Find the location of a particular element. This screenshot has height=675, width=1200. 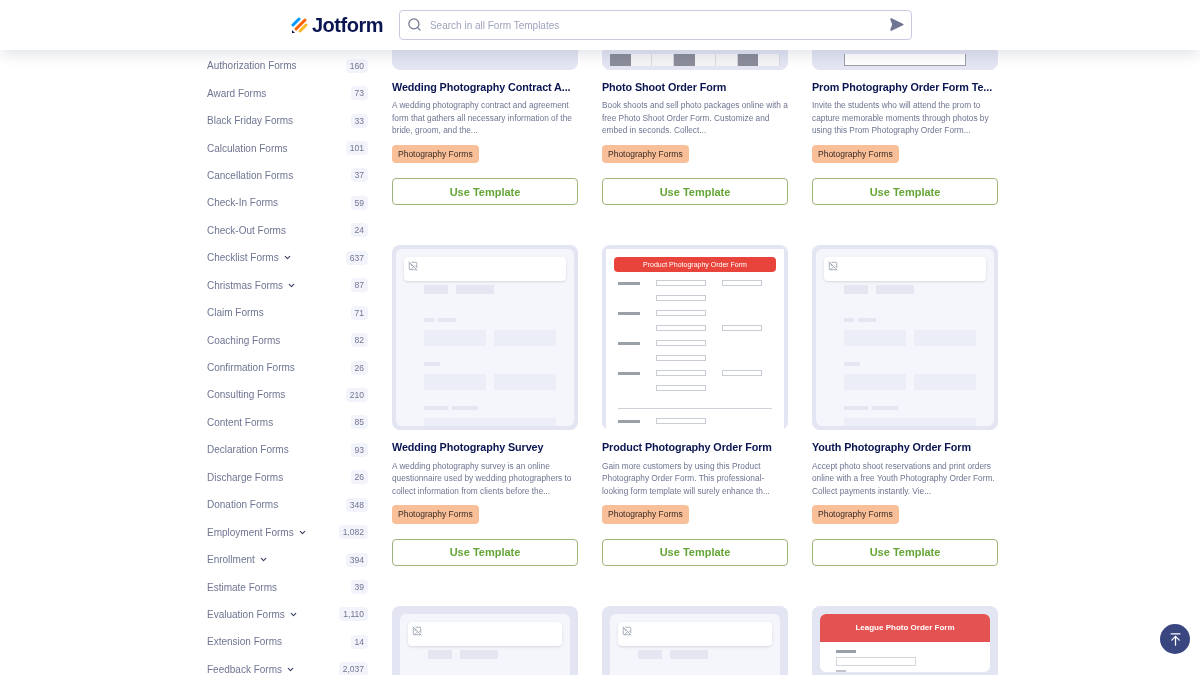

count-badge: 210 is located at coordinates (356, 394).